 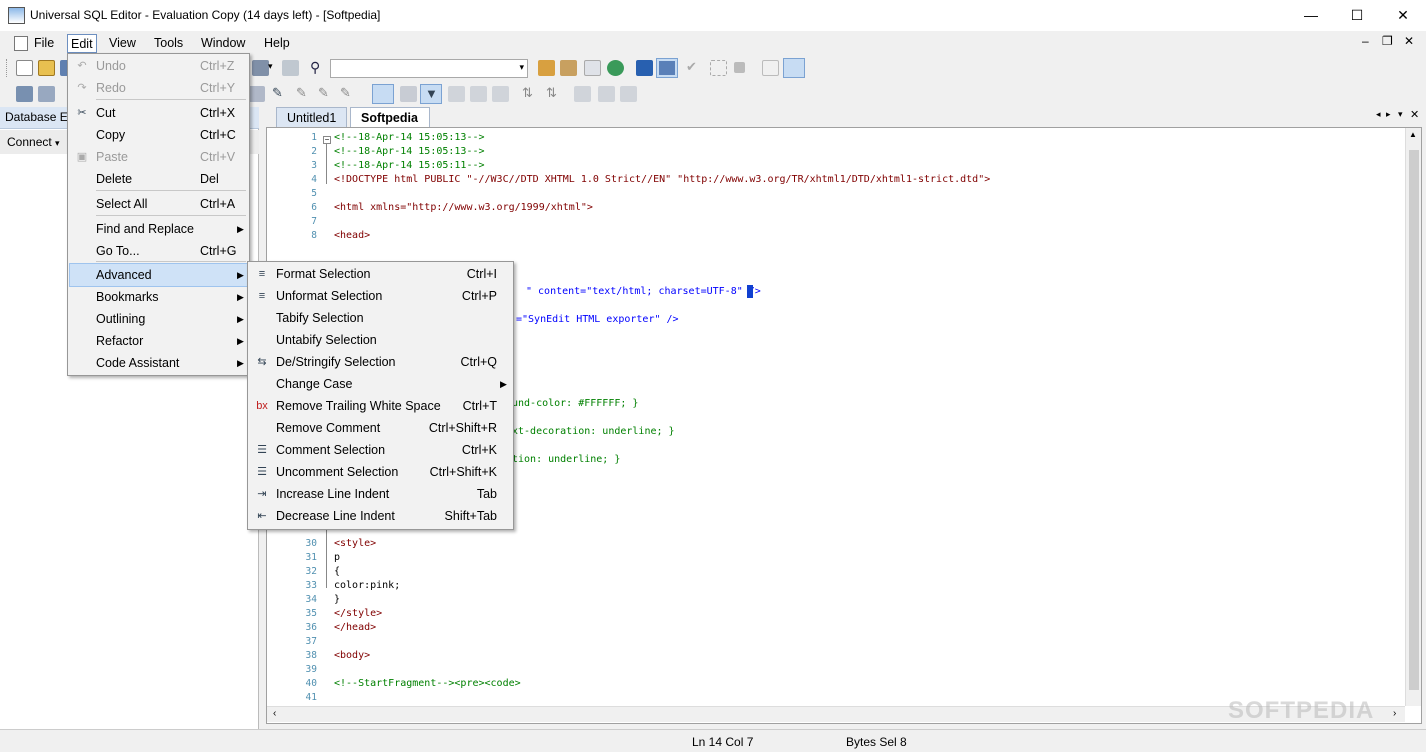 I want to click on menu-file: File, so click(x=44, y=43).